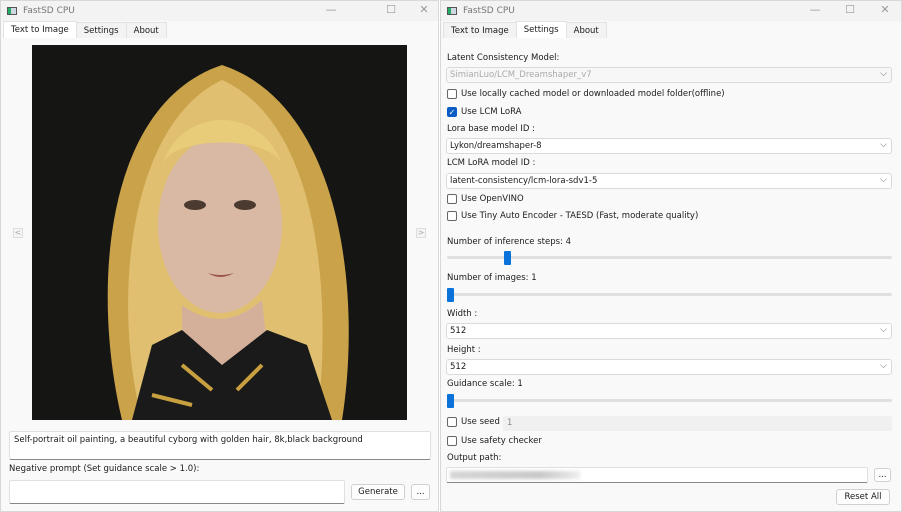  What do you see at coordinates (509, 242) in the screenshot?
I see `steps-label: Number of inference steps: 4` at bounding box center [509, 242].